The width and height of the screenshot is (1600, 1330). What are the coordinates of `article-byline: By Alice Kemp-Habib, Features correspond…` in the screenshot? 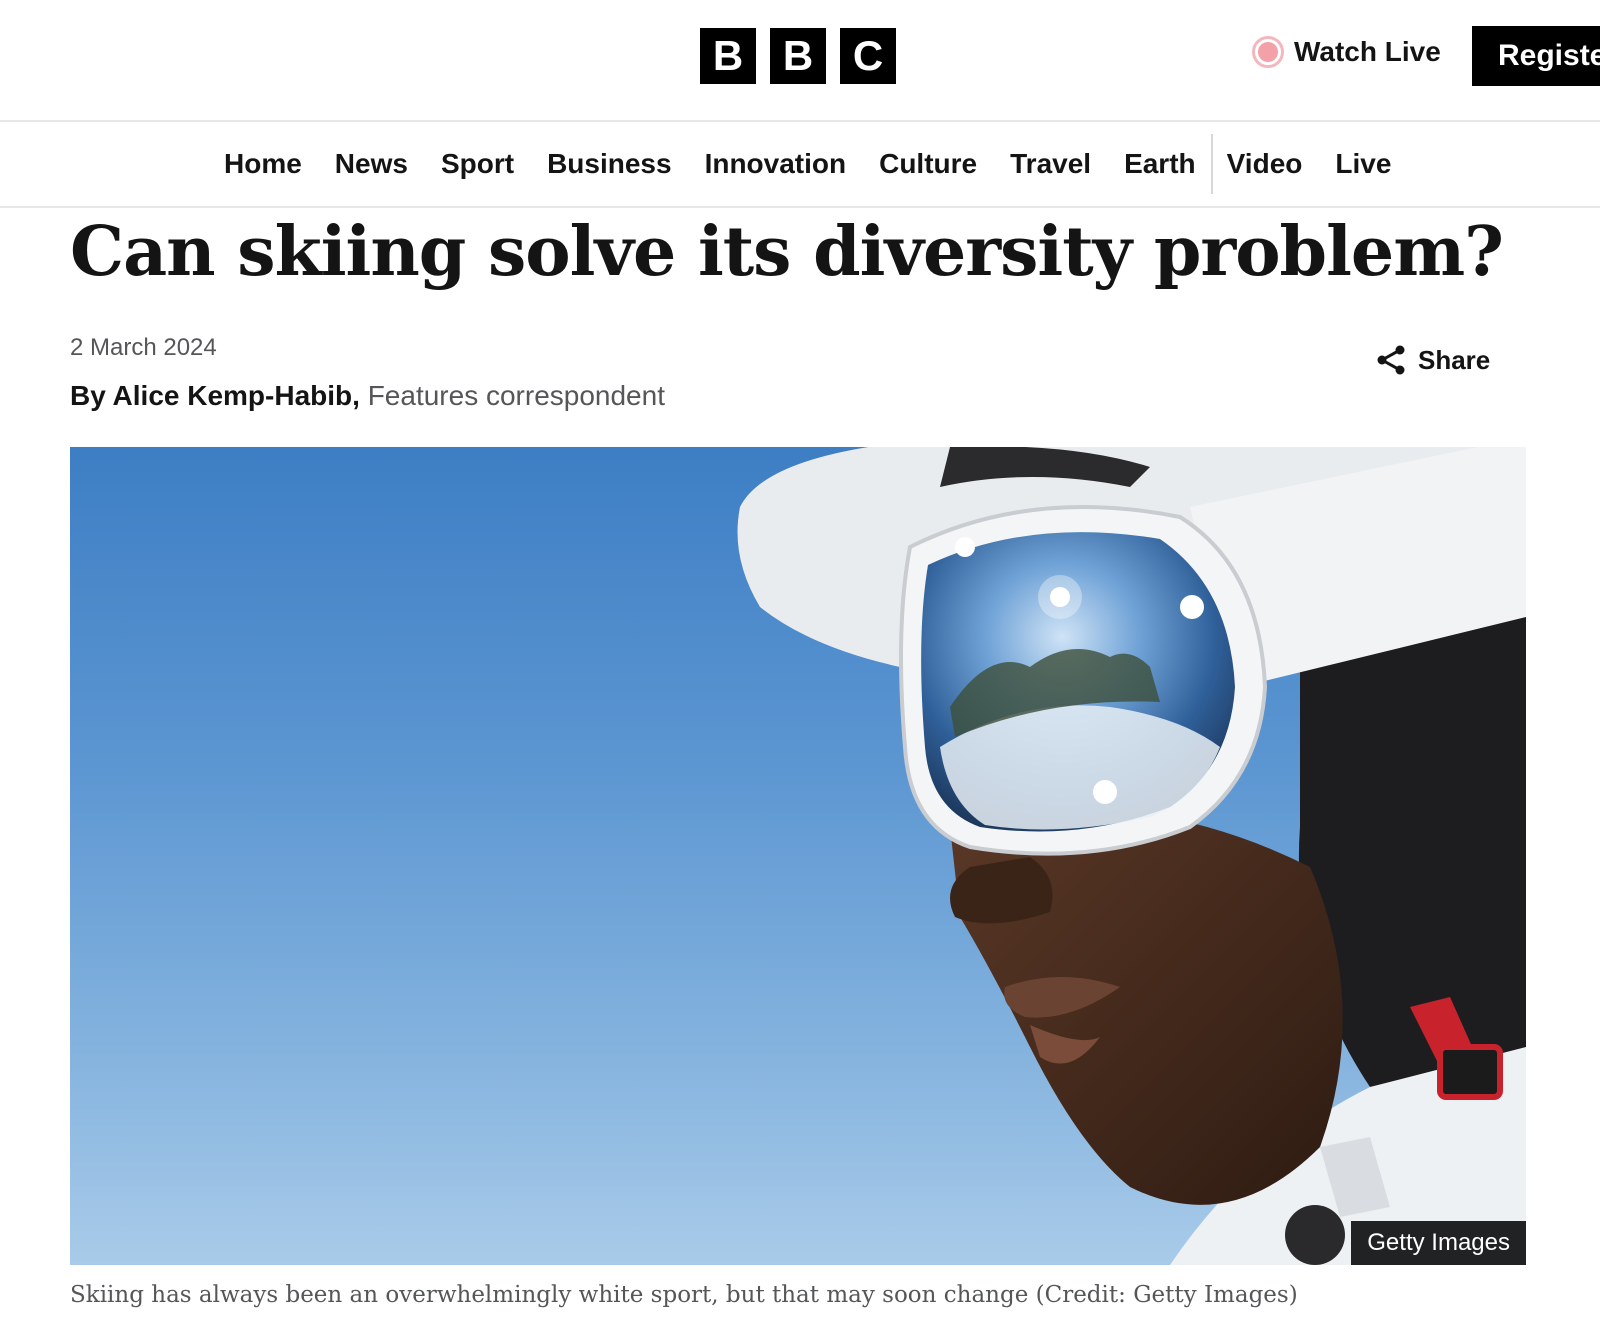 It's located at (367, 396).